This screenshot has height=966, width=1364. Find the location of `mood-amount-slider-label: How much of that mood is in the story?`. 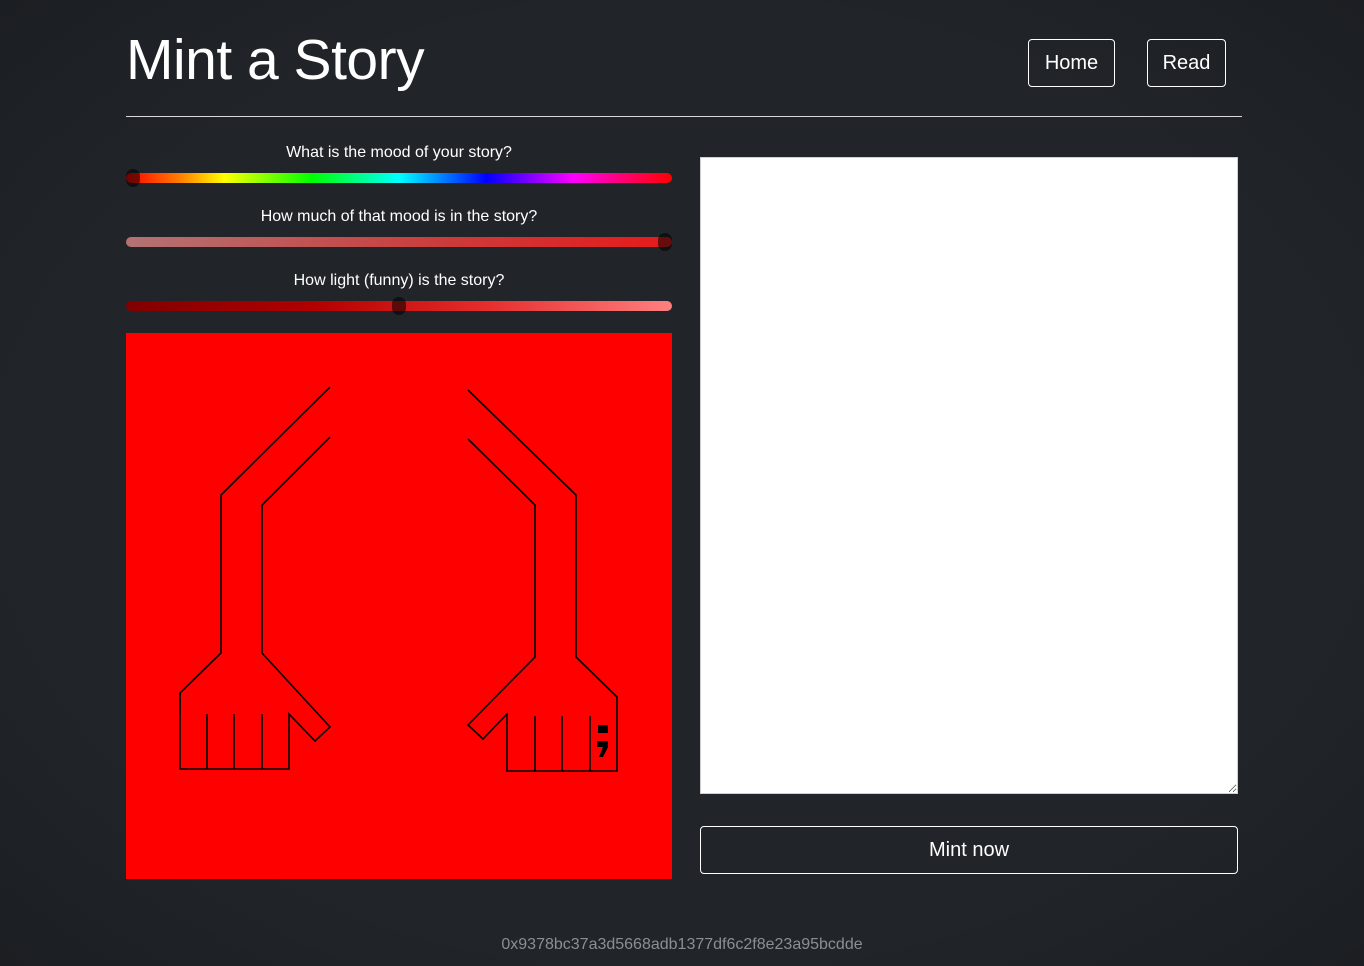

mood-amount-slider-label: How much of that mood is in the story? is located at coordinates (399, 216).